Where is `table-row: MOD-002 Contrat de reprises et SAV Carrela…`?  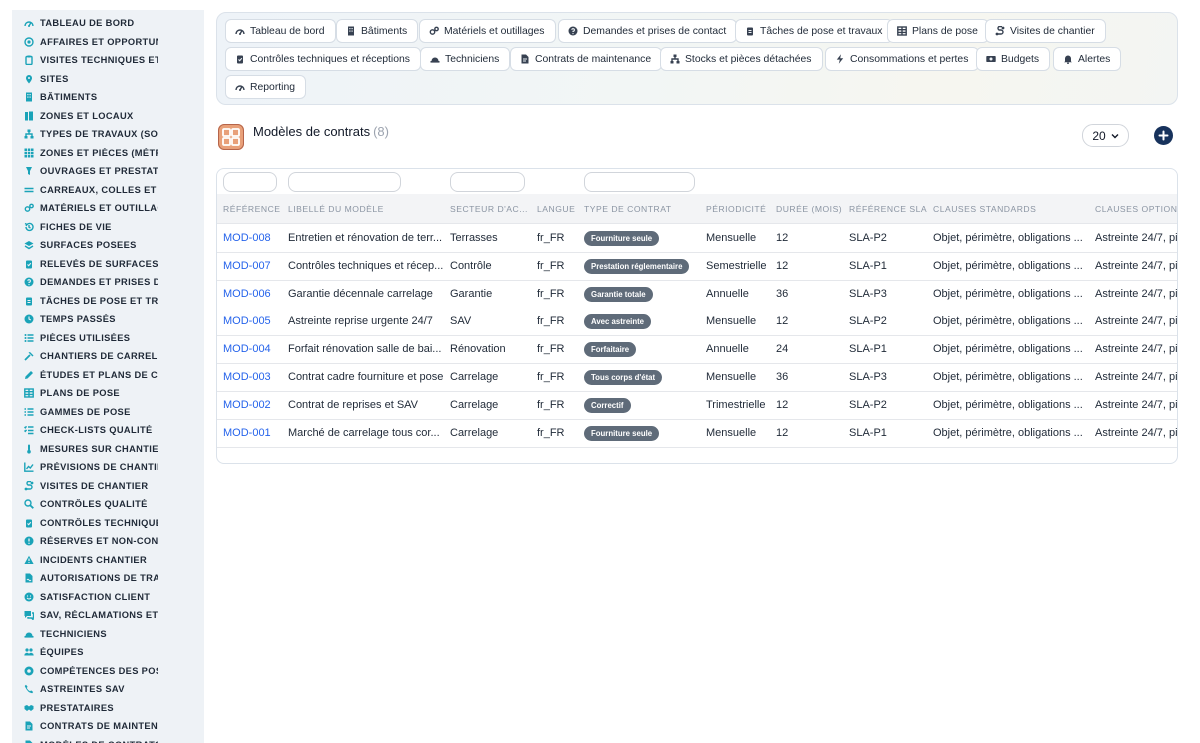
table-row: MOD-002 Contrat de reprises et SAV Carrela… is located at coordinates (697, 406).